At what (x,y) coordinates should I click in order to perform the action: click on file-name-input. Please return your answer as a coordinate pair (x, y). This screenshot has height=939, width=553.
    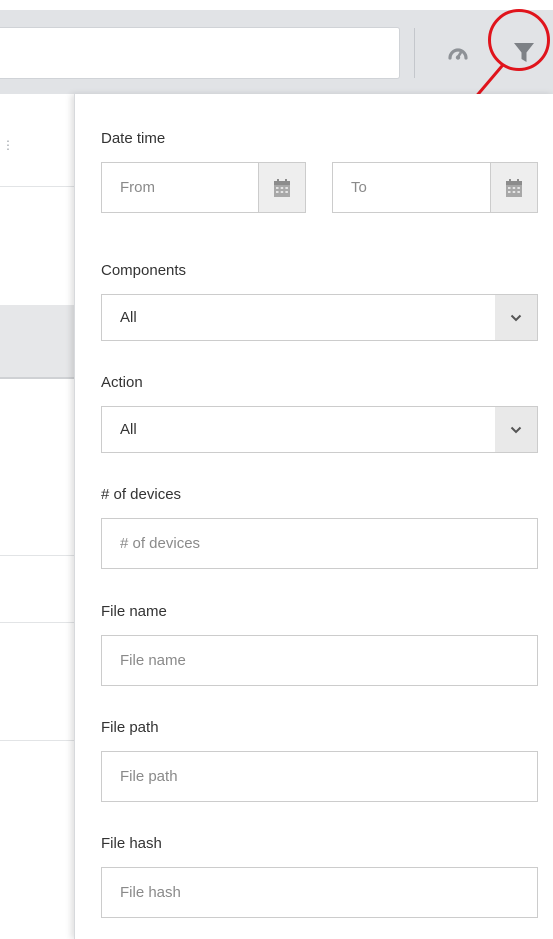
    Looking at the image, I should click on (319, 660).